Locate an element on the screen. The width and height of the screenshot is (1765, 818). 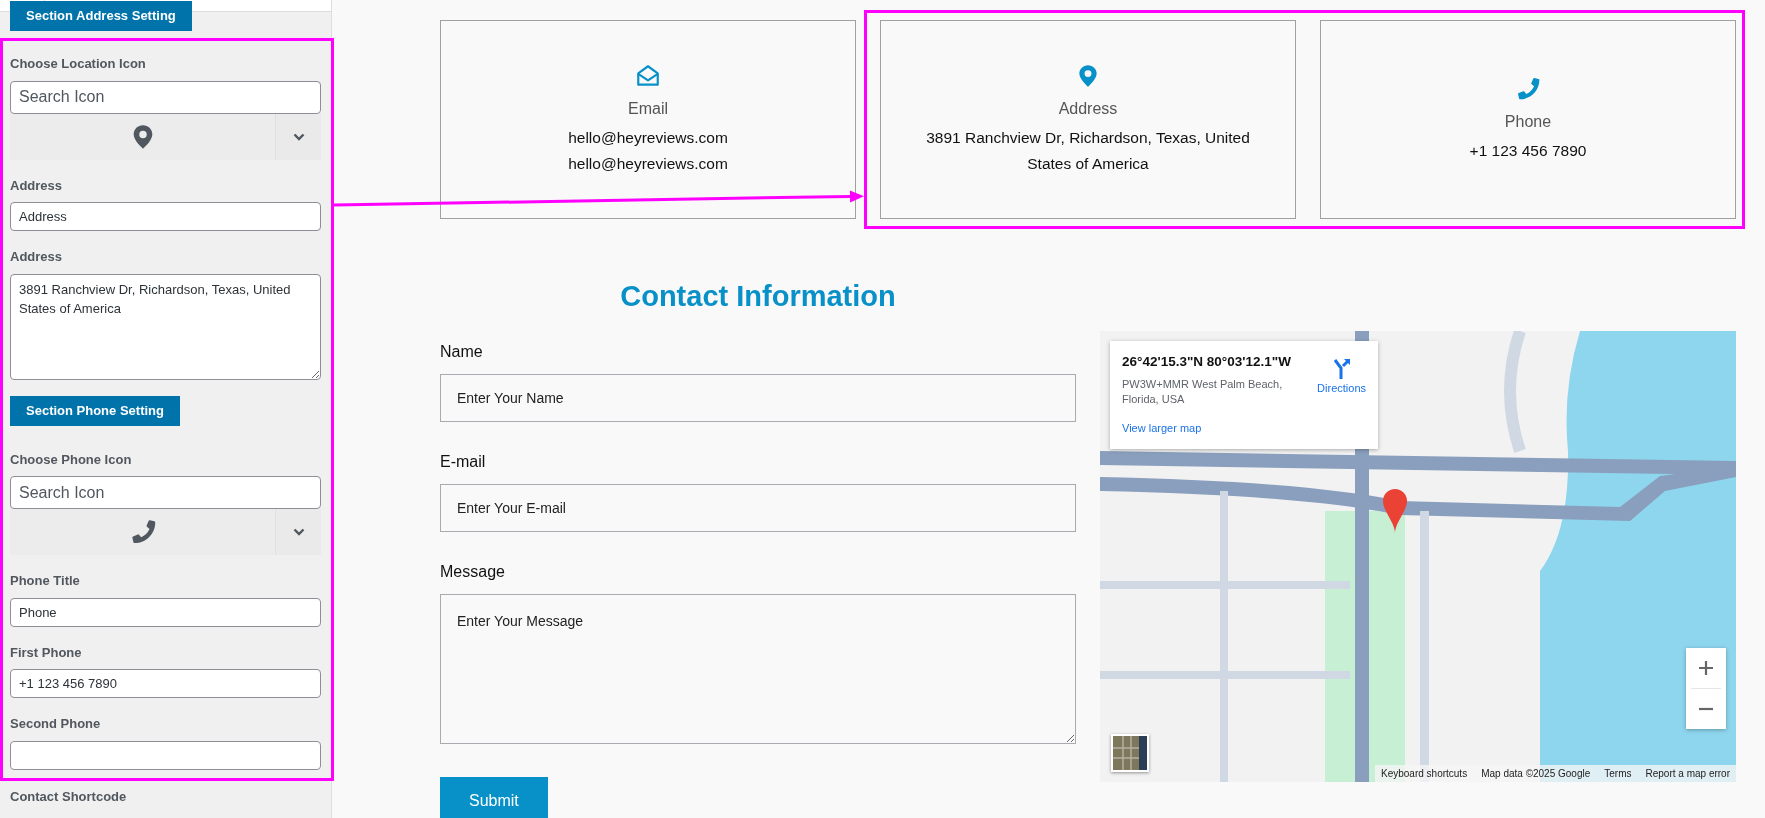
field-label: Choose Phone Icon is located at coordinates (71, 459).